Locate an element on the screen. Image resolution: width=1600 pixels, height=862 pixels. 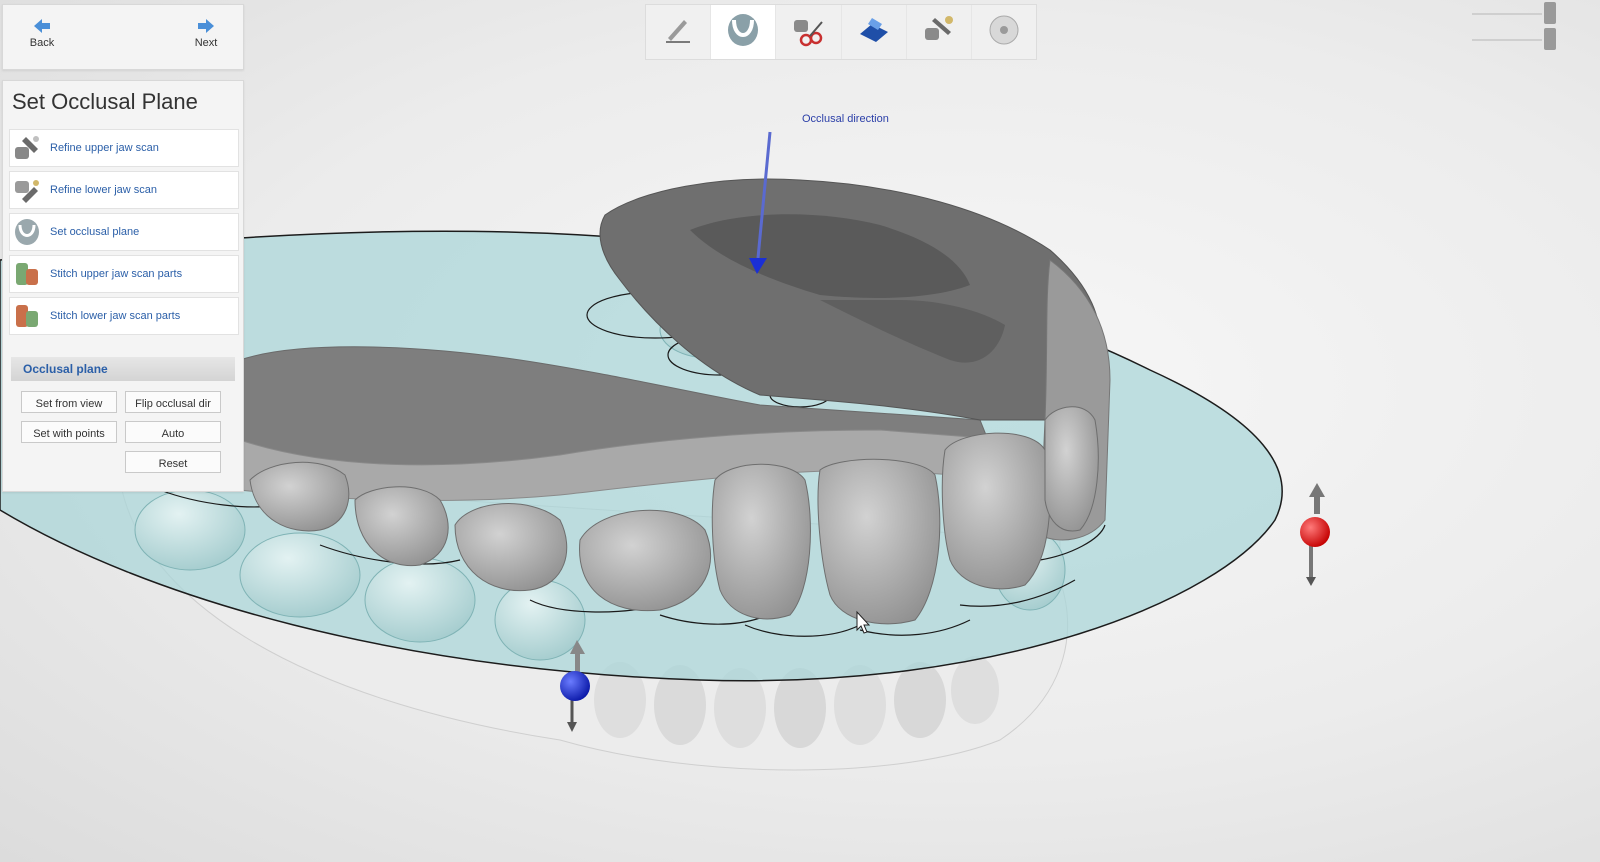
disc-icon is located at coordinates (1004, 32).